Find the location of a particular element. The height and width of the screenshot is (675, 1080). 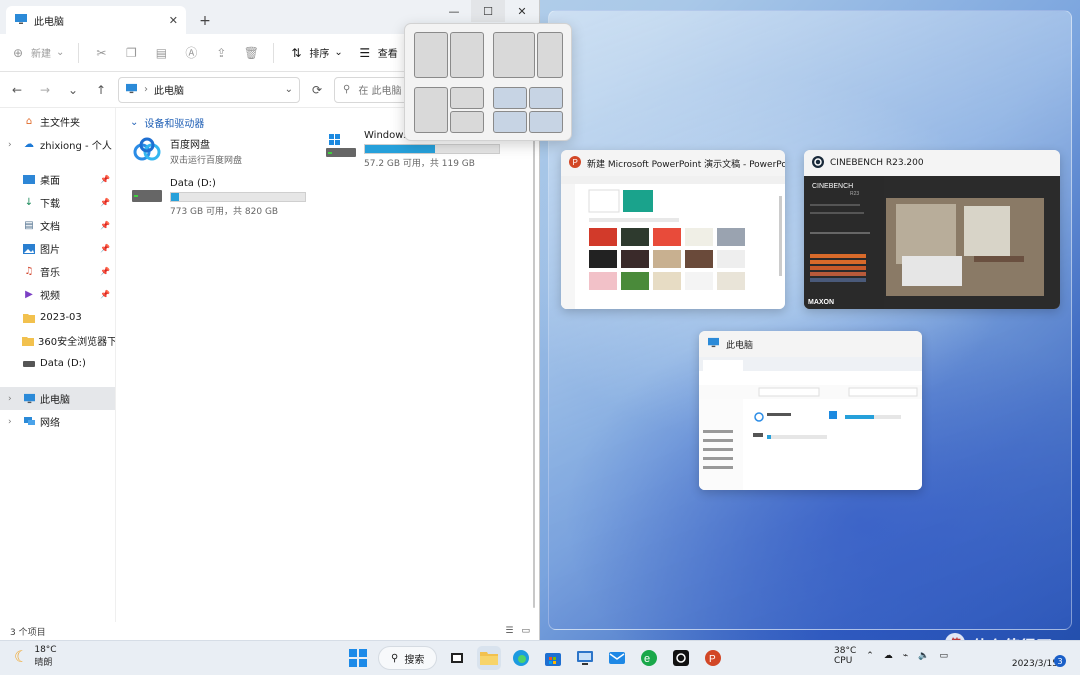

address-bar: › 此电脑 ⌄ is located at coordinates (209, 89).